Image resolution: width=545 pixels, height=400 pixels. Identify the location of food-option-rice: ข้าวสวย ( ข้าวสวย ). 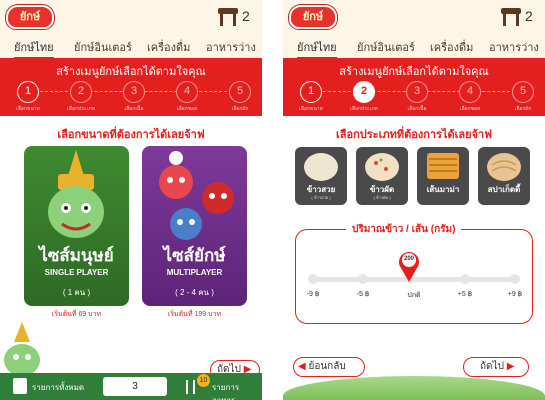
(321, 176).